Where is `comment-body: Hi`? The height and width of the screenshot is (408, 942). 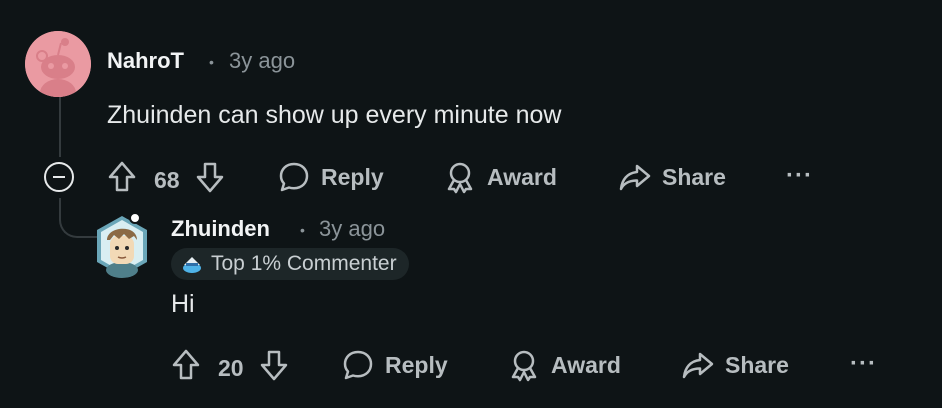
comment-body: Hi is located at coordinates (183, 304).